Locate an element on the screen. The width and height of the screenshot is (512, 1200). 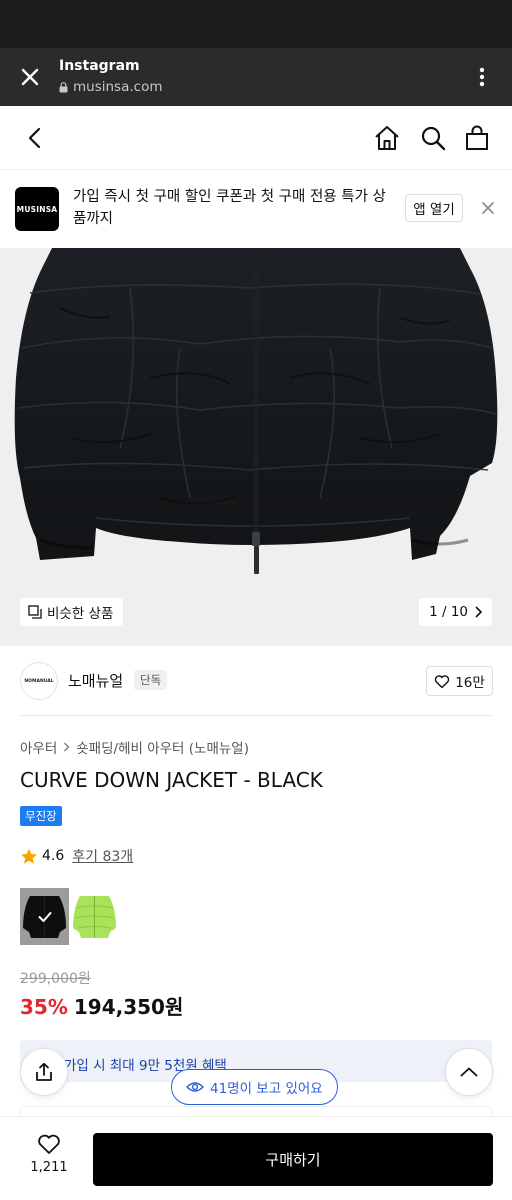
scroll-top-button is located at coordinates (469, 1072).